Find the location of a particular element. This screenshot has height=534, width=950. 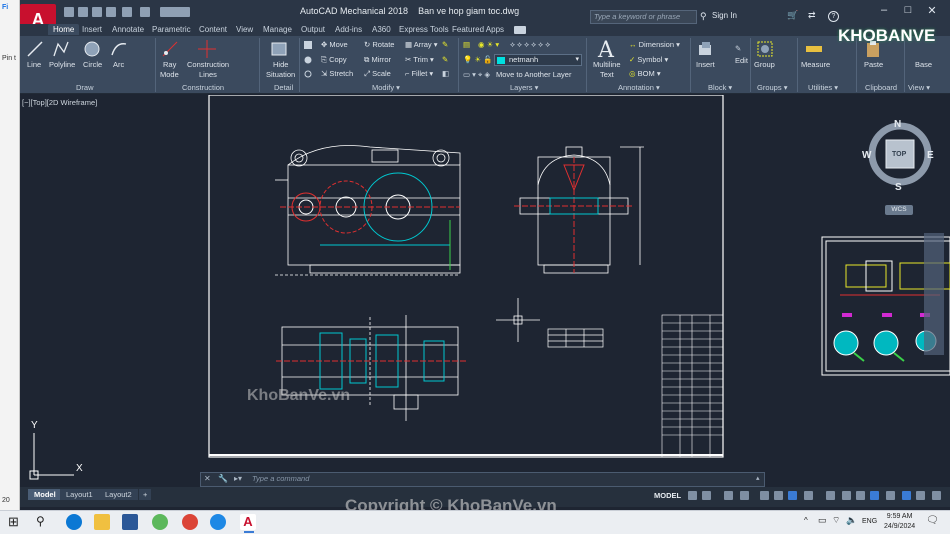

tab-featured-apps: Featured Apps is located at coordinates (478, 29).